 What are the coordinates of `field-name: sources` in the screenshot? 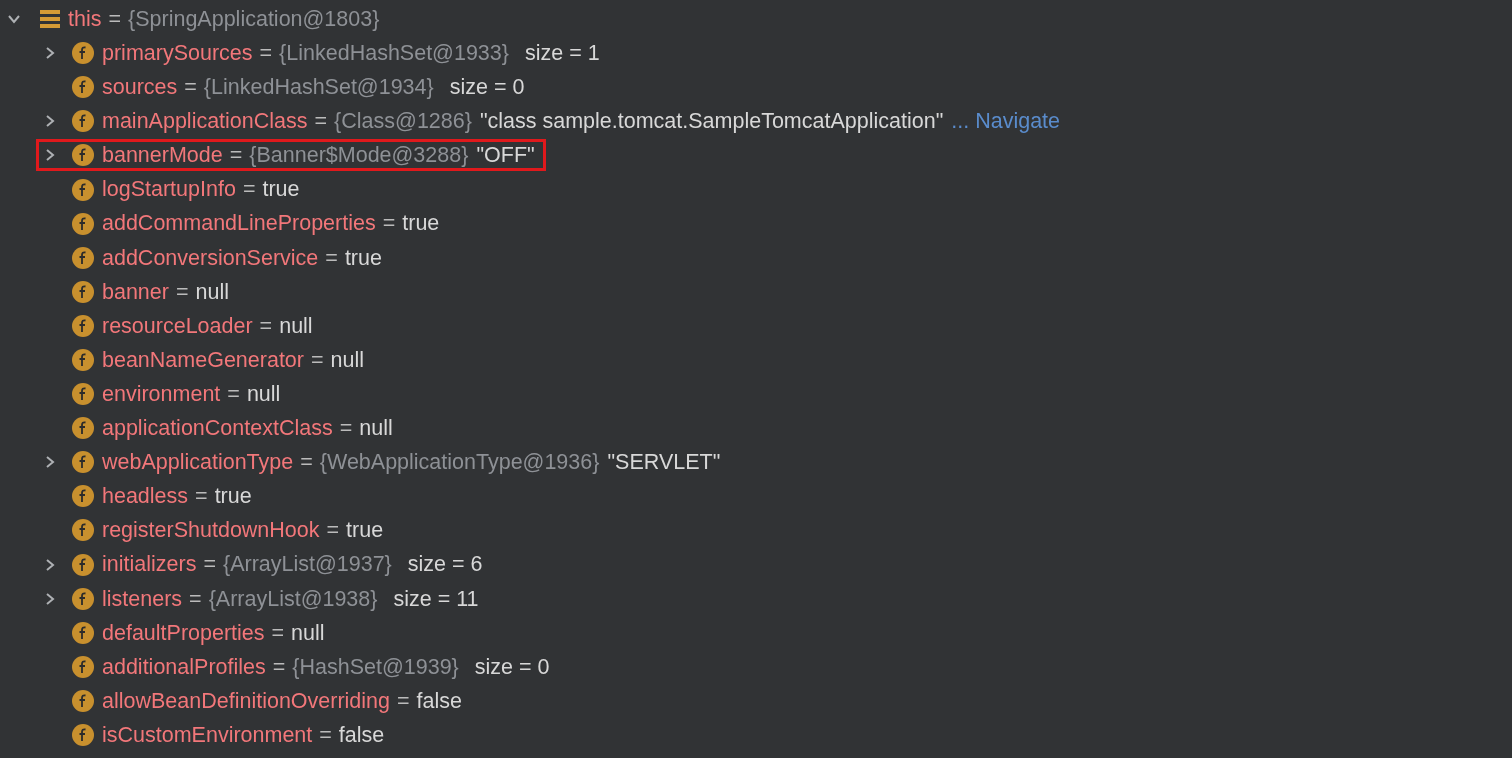 It's located at (140, 88).